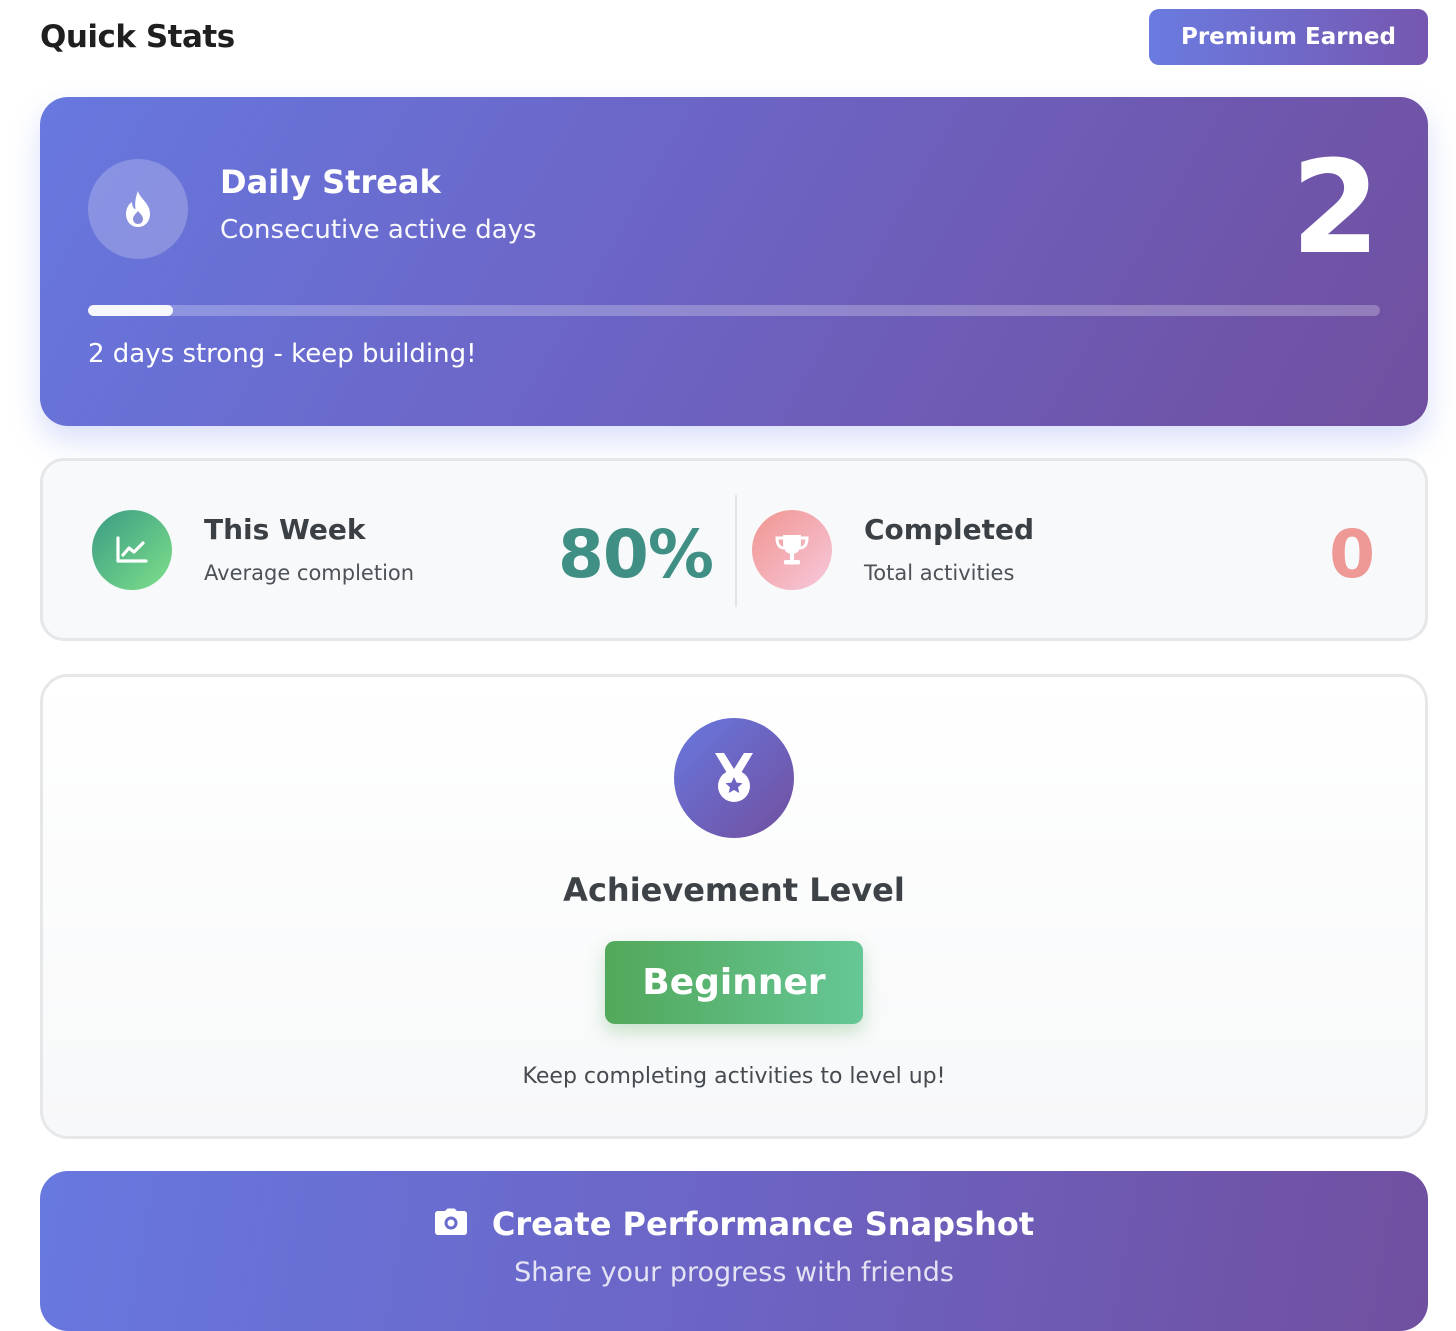  What do you see at coordinates (734, 1076) in the screenshot?
I see `achievement-message: Keep completing activities to level up!` at bounding box center [734, 1076].